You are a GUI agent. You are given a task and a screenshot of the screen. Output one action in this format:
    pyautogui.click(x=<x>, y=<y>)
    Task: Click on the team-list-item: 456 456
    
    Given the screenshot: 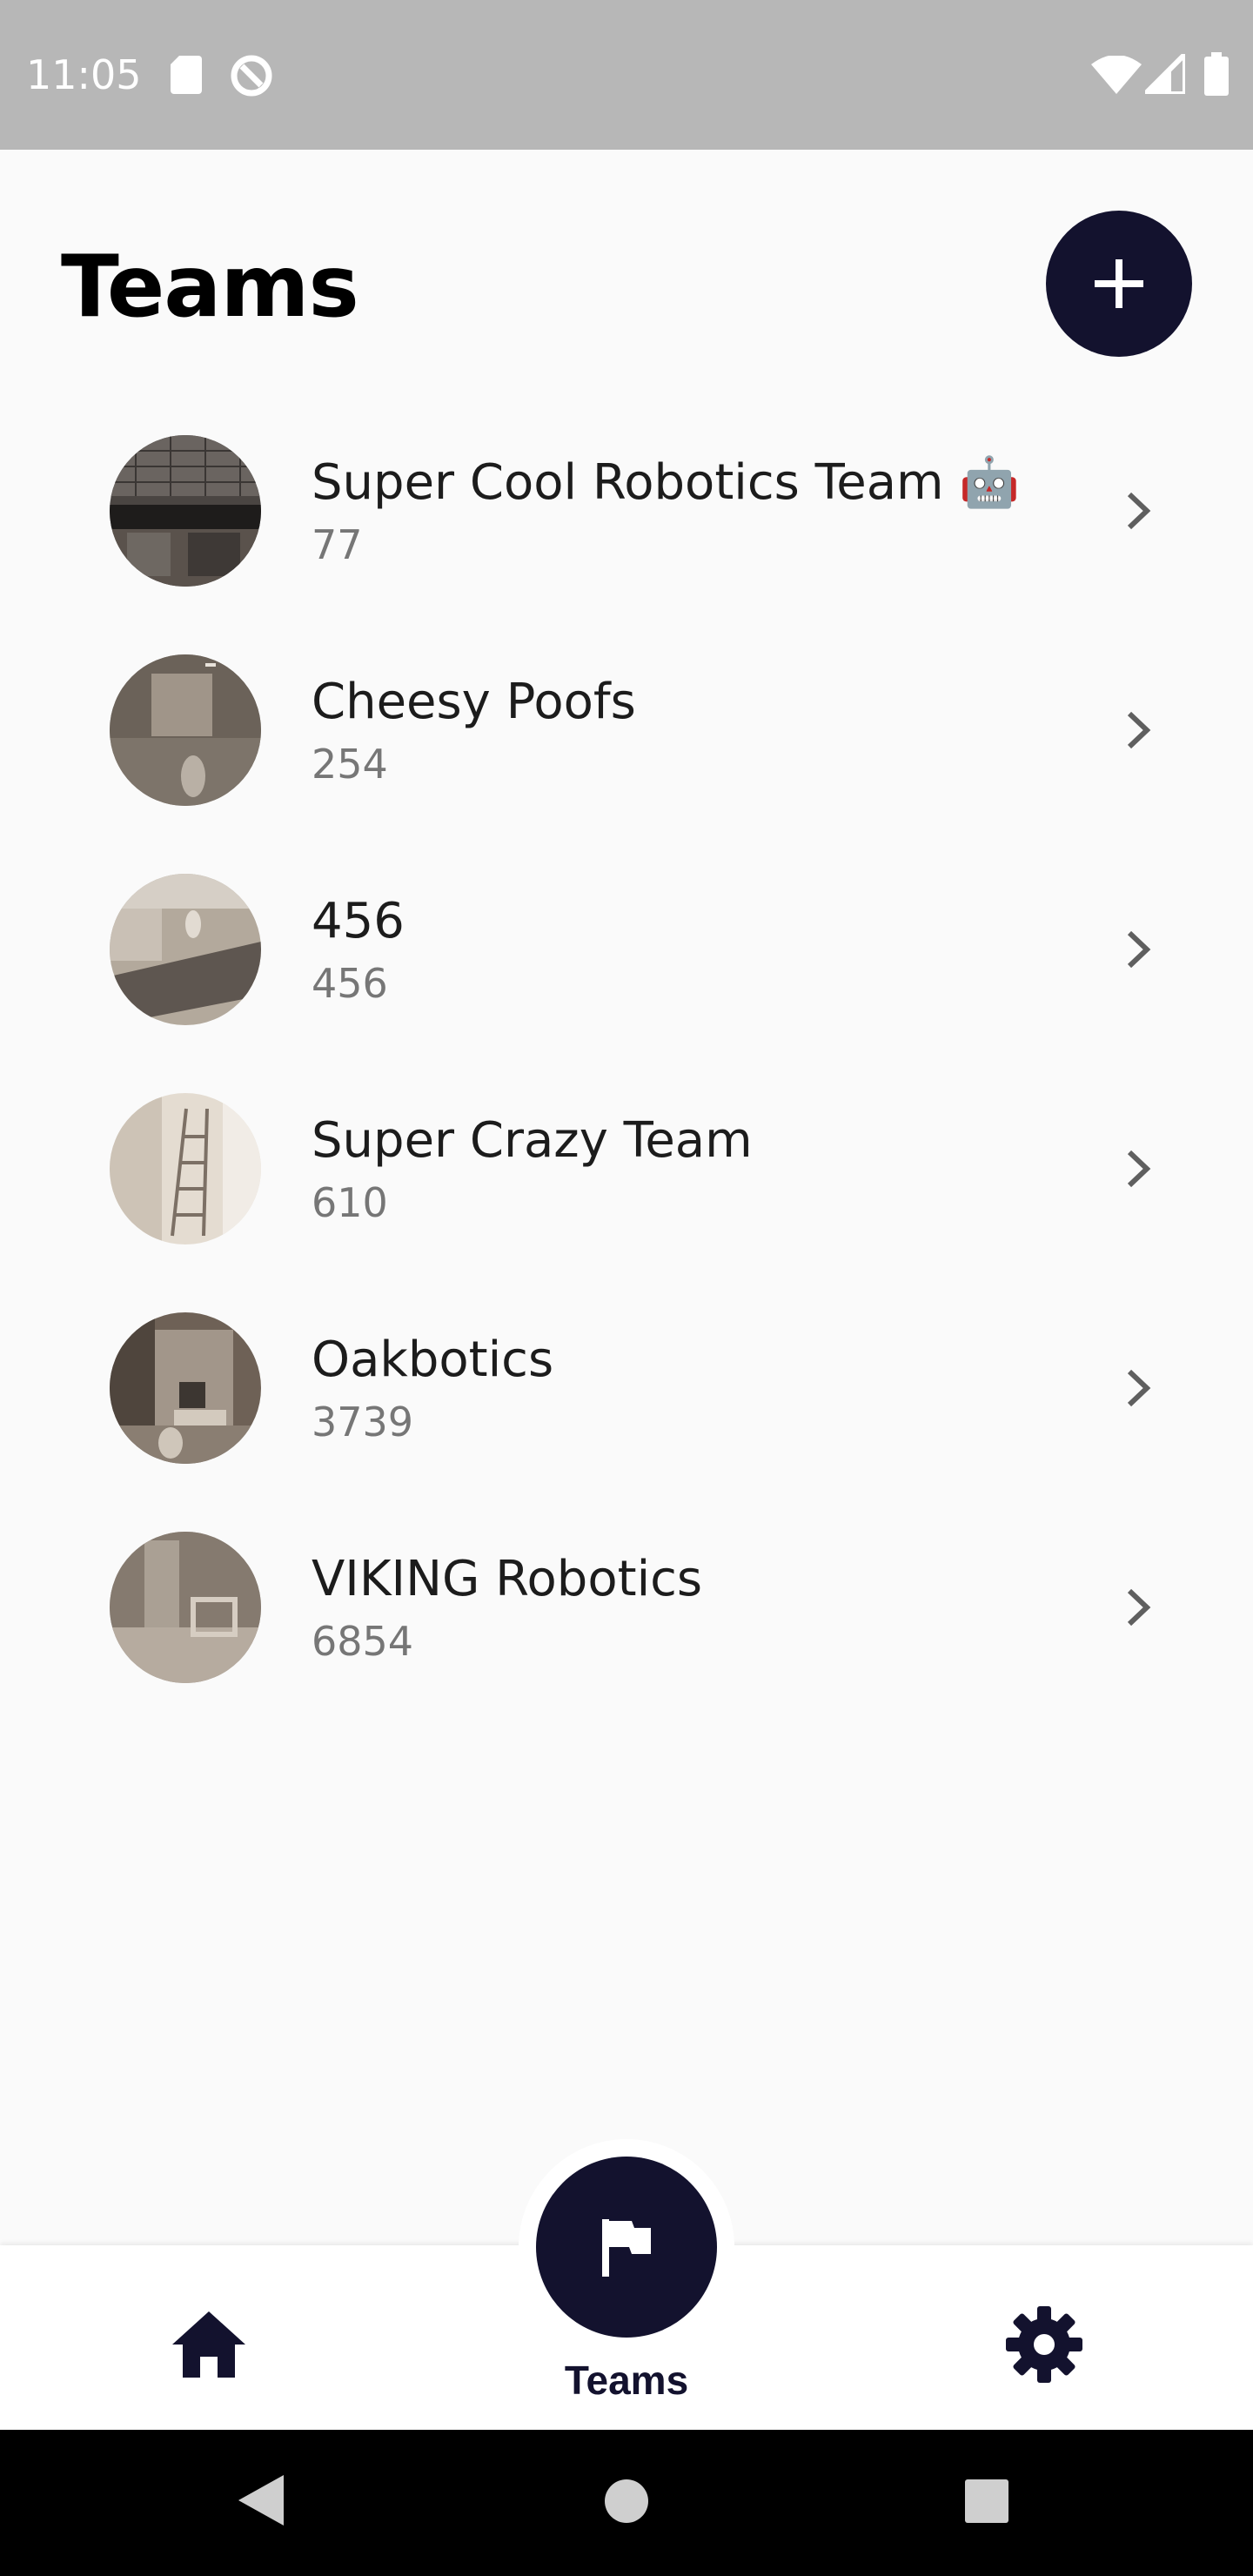 What is the action you would take?
    pyautogui.click(x=626, y=984)
    